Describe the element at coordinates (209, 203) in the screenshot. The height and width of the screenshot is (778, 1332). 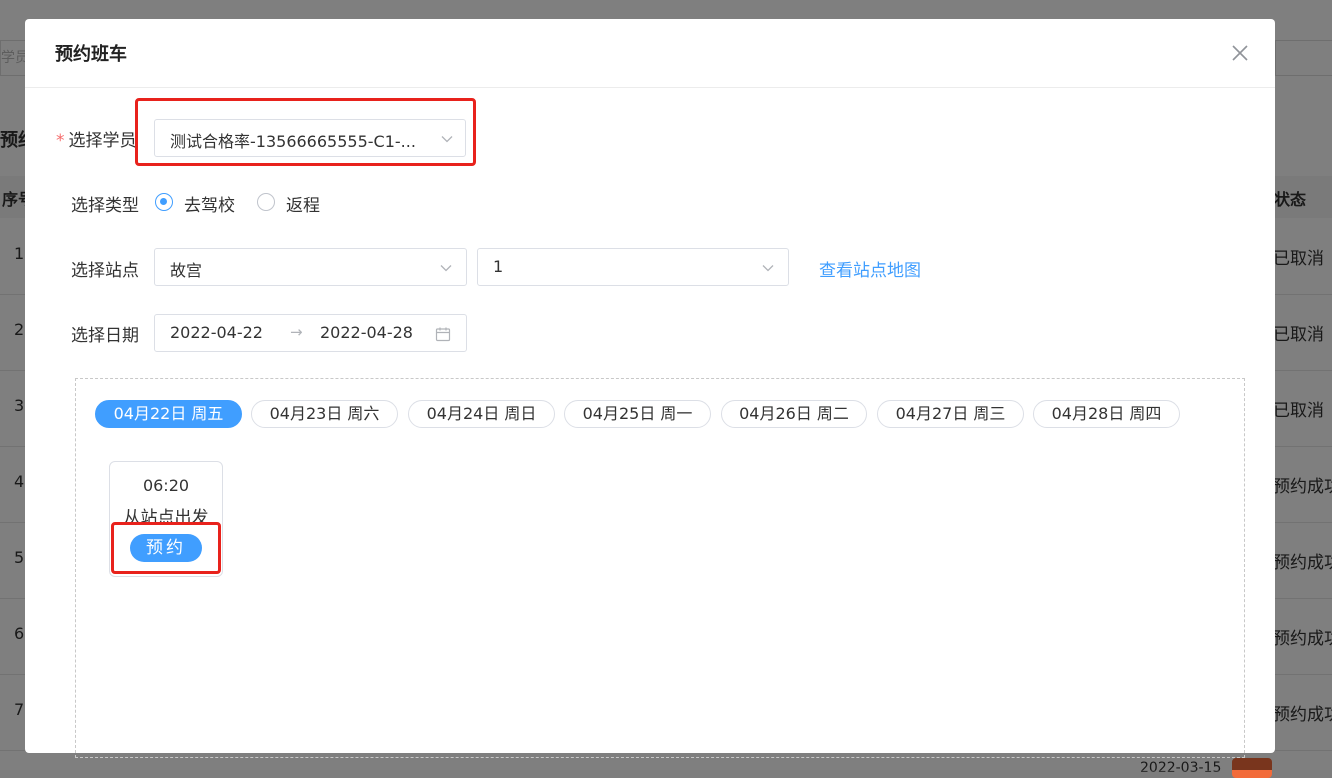
I see `radio-to-school-label: 去驾校` at that location.